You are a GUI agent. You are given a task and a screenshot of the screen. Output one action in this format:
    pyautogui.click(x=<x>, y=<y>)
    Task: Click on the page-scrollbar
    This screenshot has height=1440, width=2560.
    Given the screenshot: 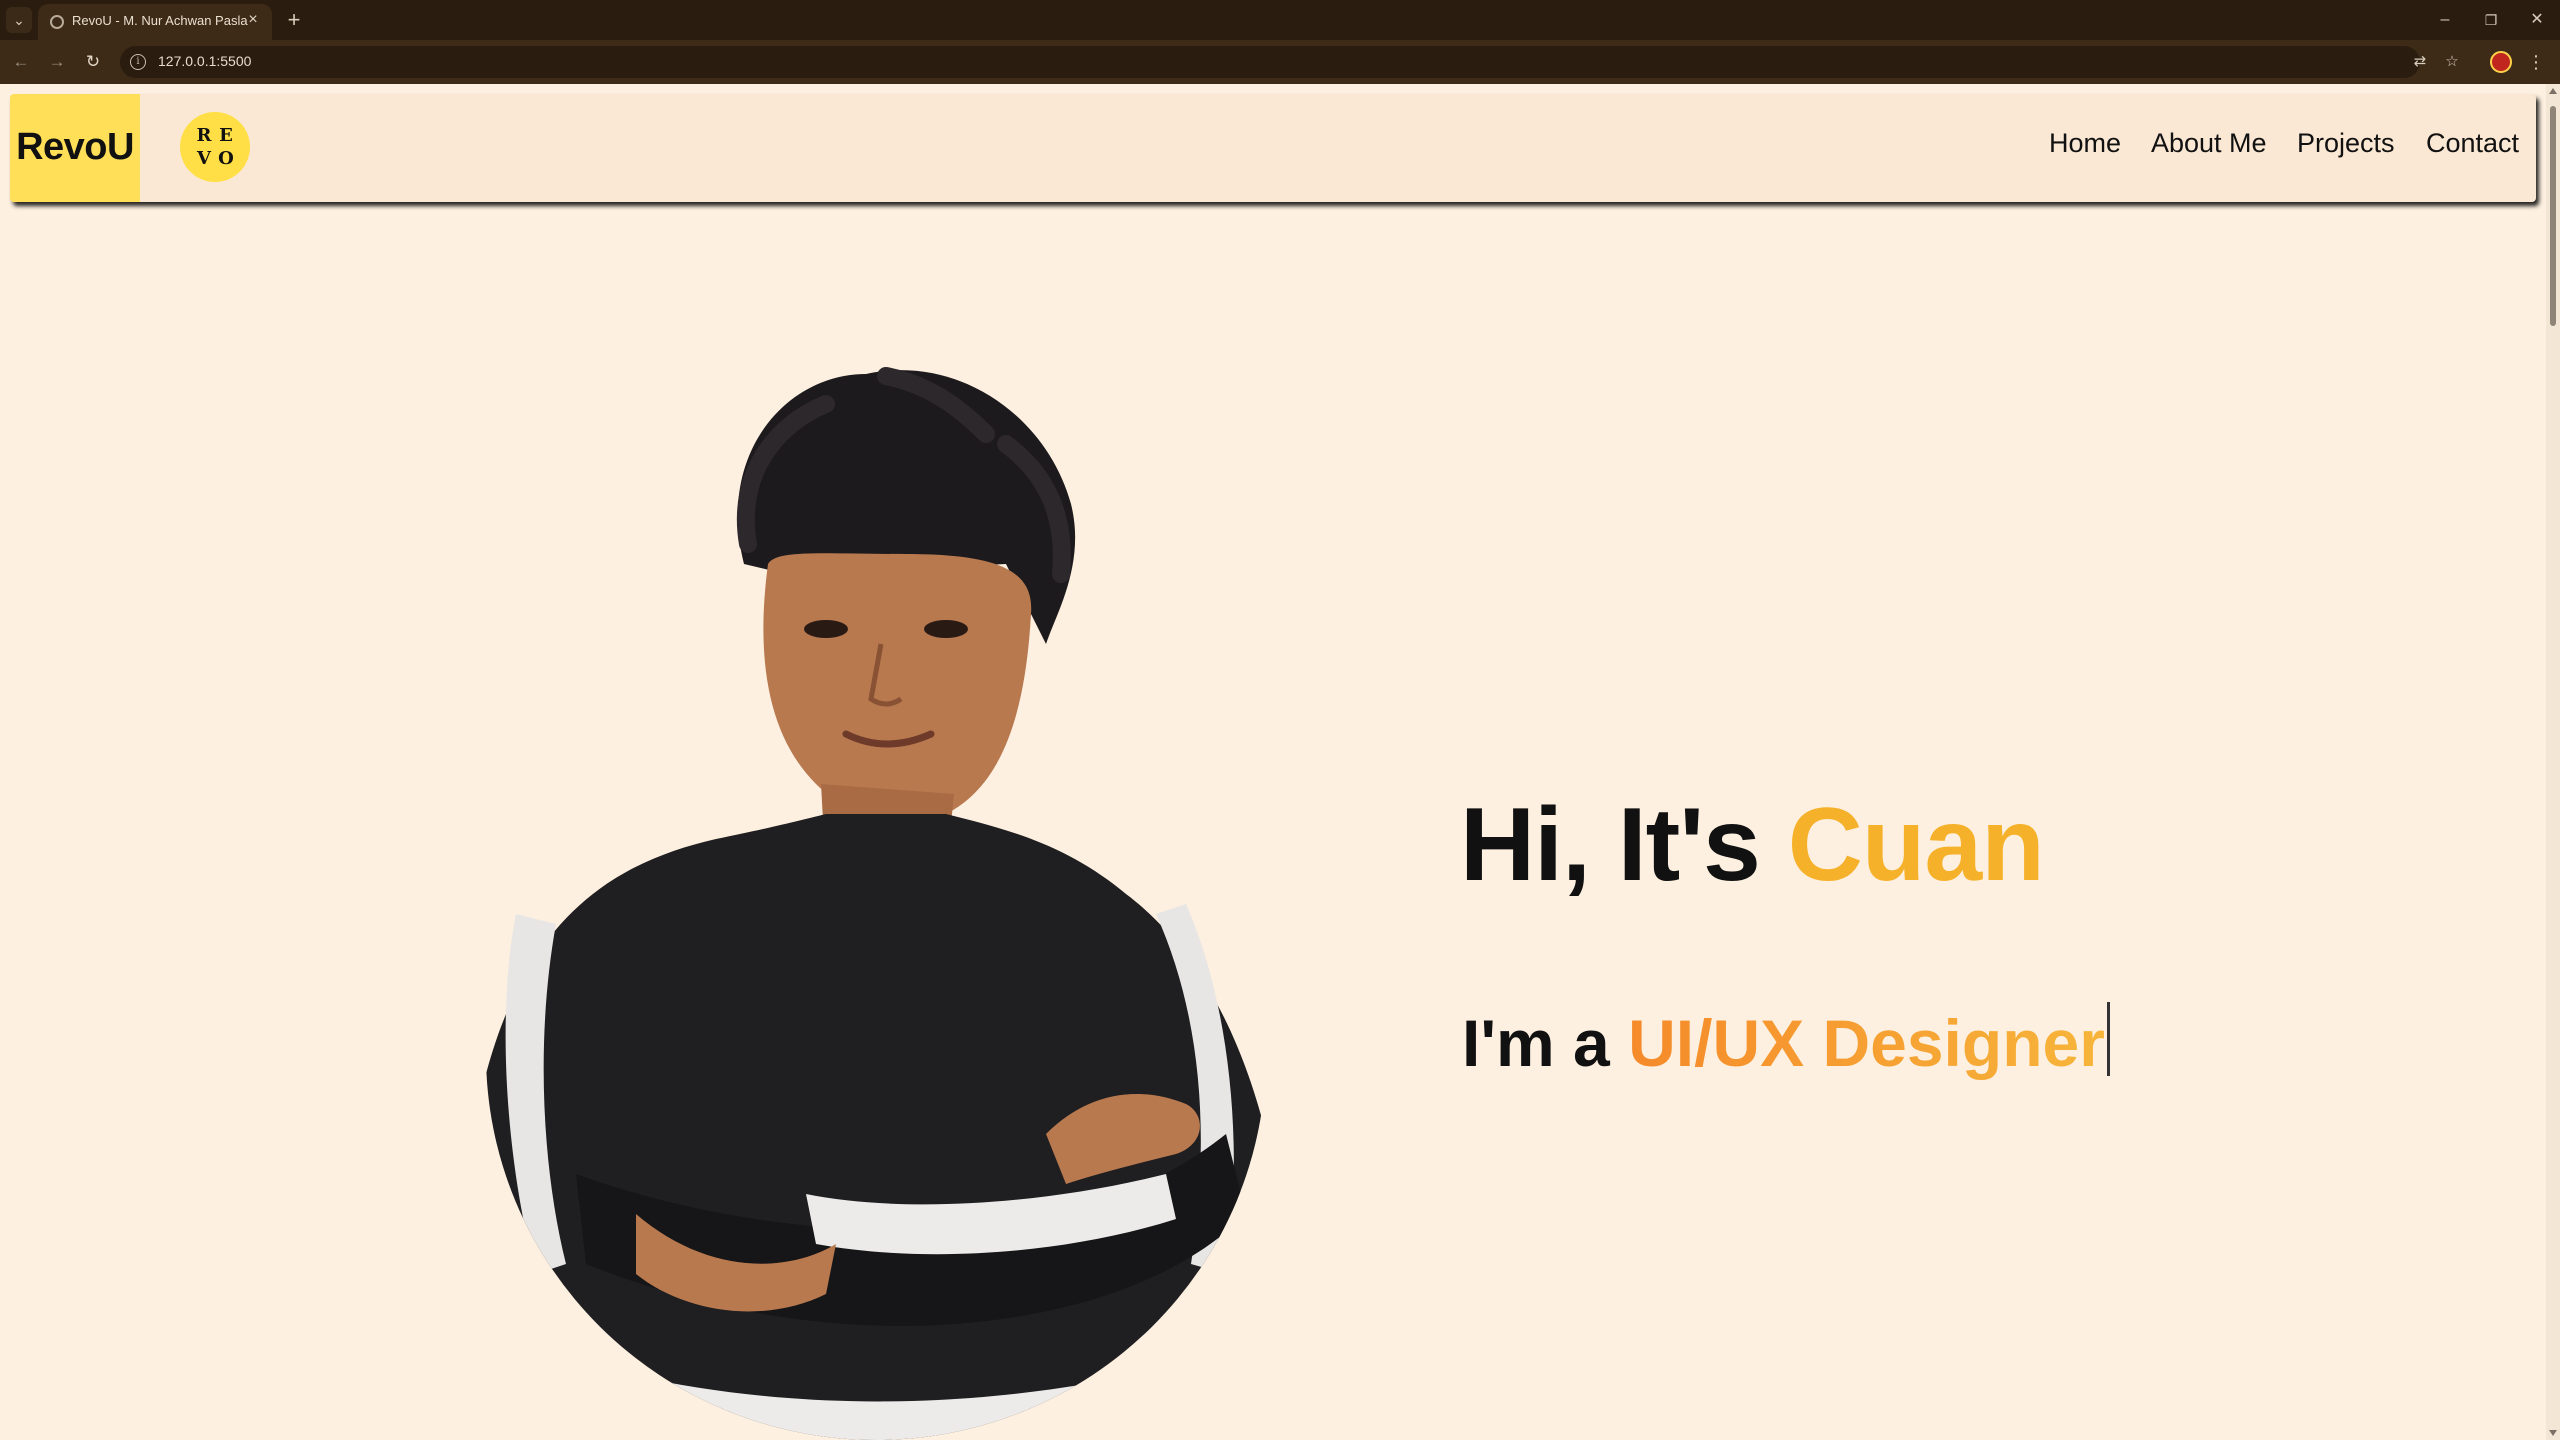 What is the action you would take?
    pyautogui.click(x=2553, y=762)
    